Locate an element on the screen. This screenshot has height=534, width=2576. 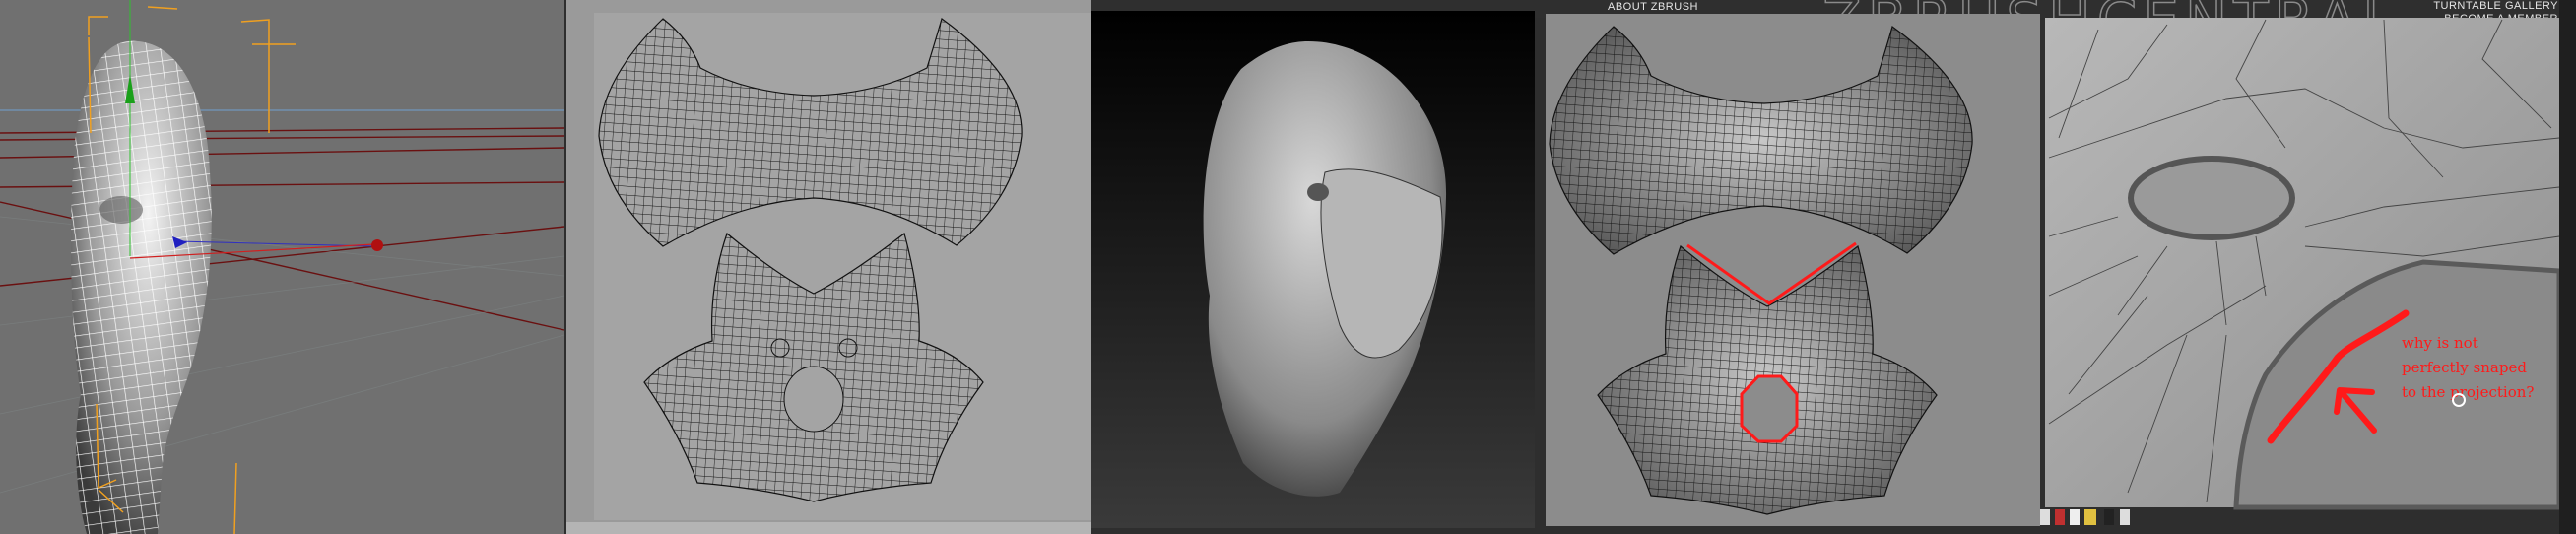
x-axis-arrow-icon is located at coordinates (377, 245).